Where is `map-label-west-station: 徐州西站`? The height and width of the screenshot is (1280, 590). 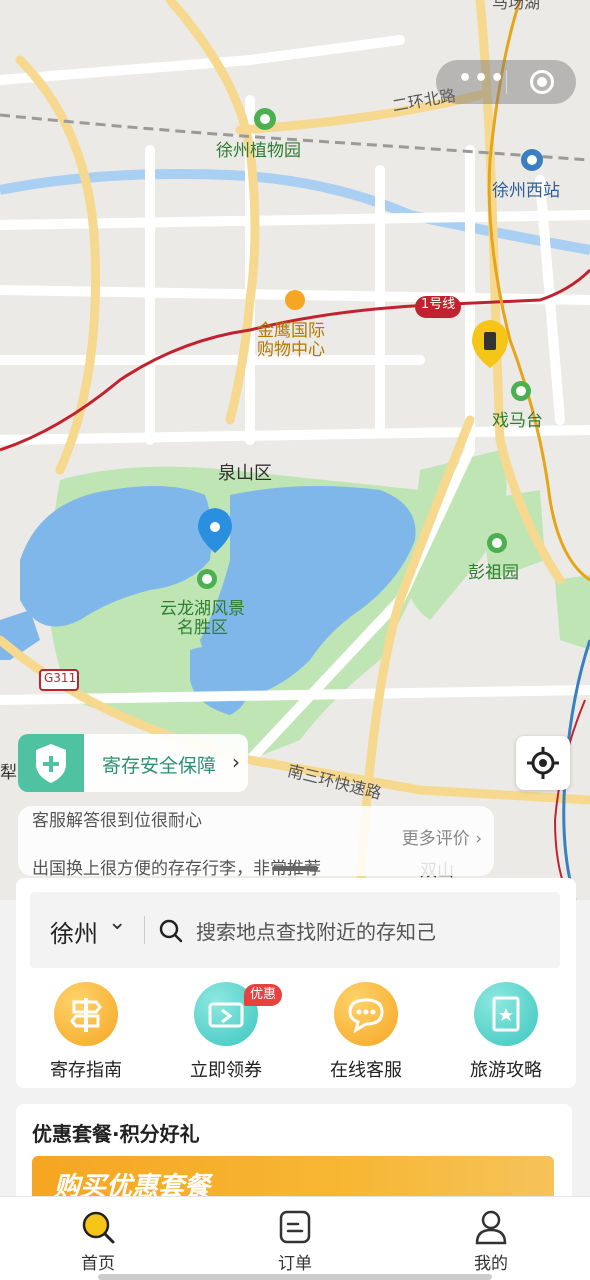 map-label-west-station: 徐州西站 is located at coordinates (526, 191).